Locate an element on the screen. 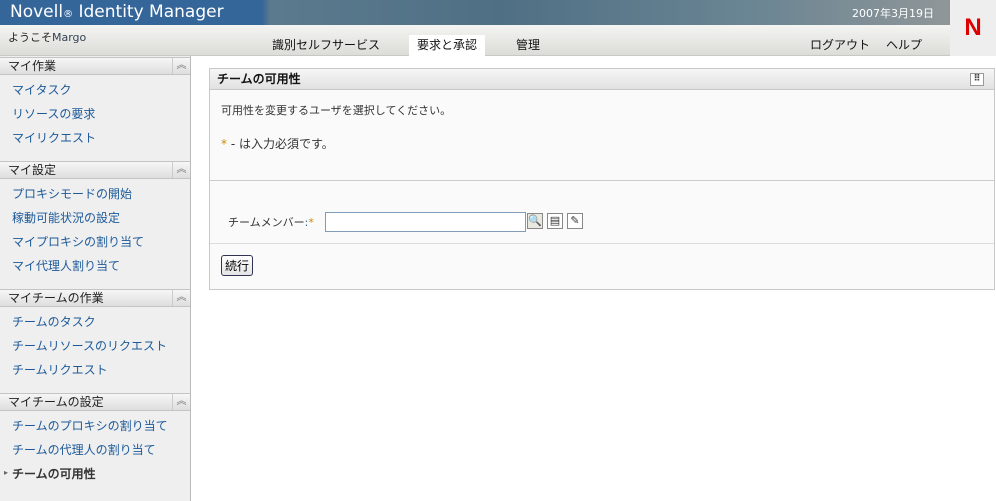 Image resolution: width=996 pixels, height=501 pixels. sidebar-item-my-tasks: マイタスク is located at coordinates (42, 89).